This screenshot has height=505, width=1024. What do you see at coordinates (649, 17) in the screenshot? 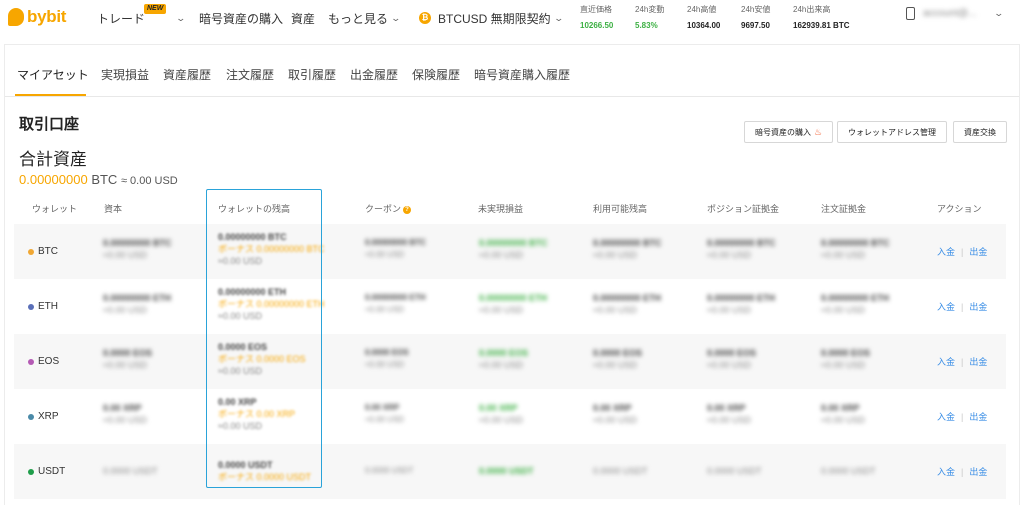
I see `ticker-24h-change: 24h変動 5.83%` at bounding box center [649, 17].